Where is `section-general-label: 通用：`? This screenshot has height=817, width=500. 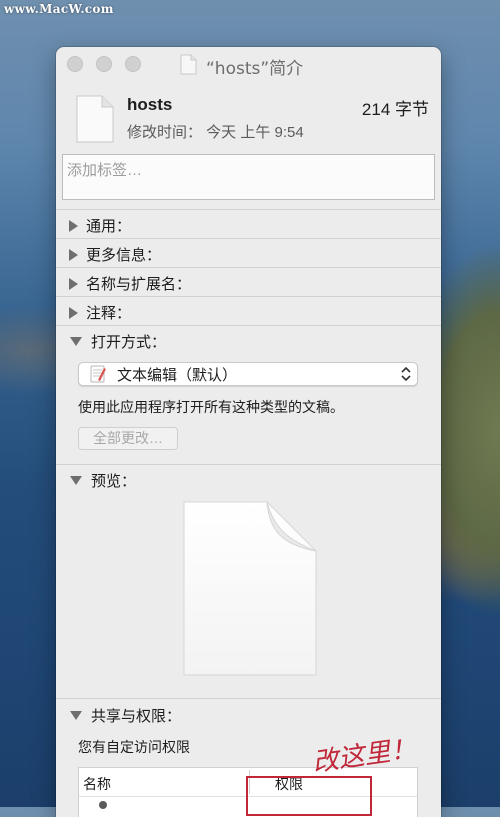 section-general-label: 通用： is located at coordinates (109, 226).